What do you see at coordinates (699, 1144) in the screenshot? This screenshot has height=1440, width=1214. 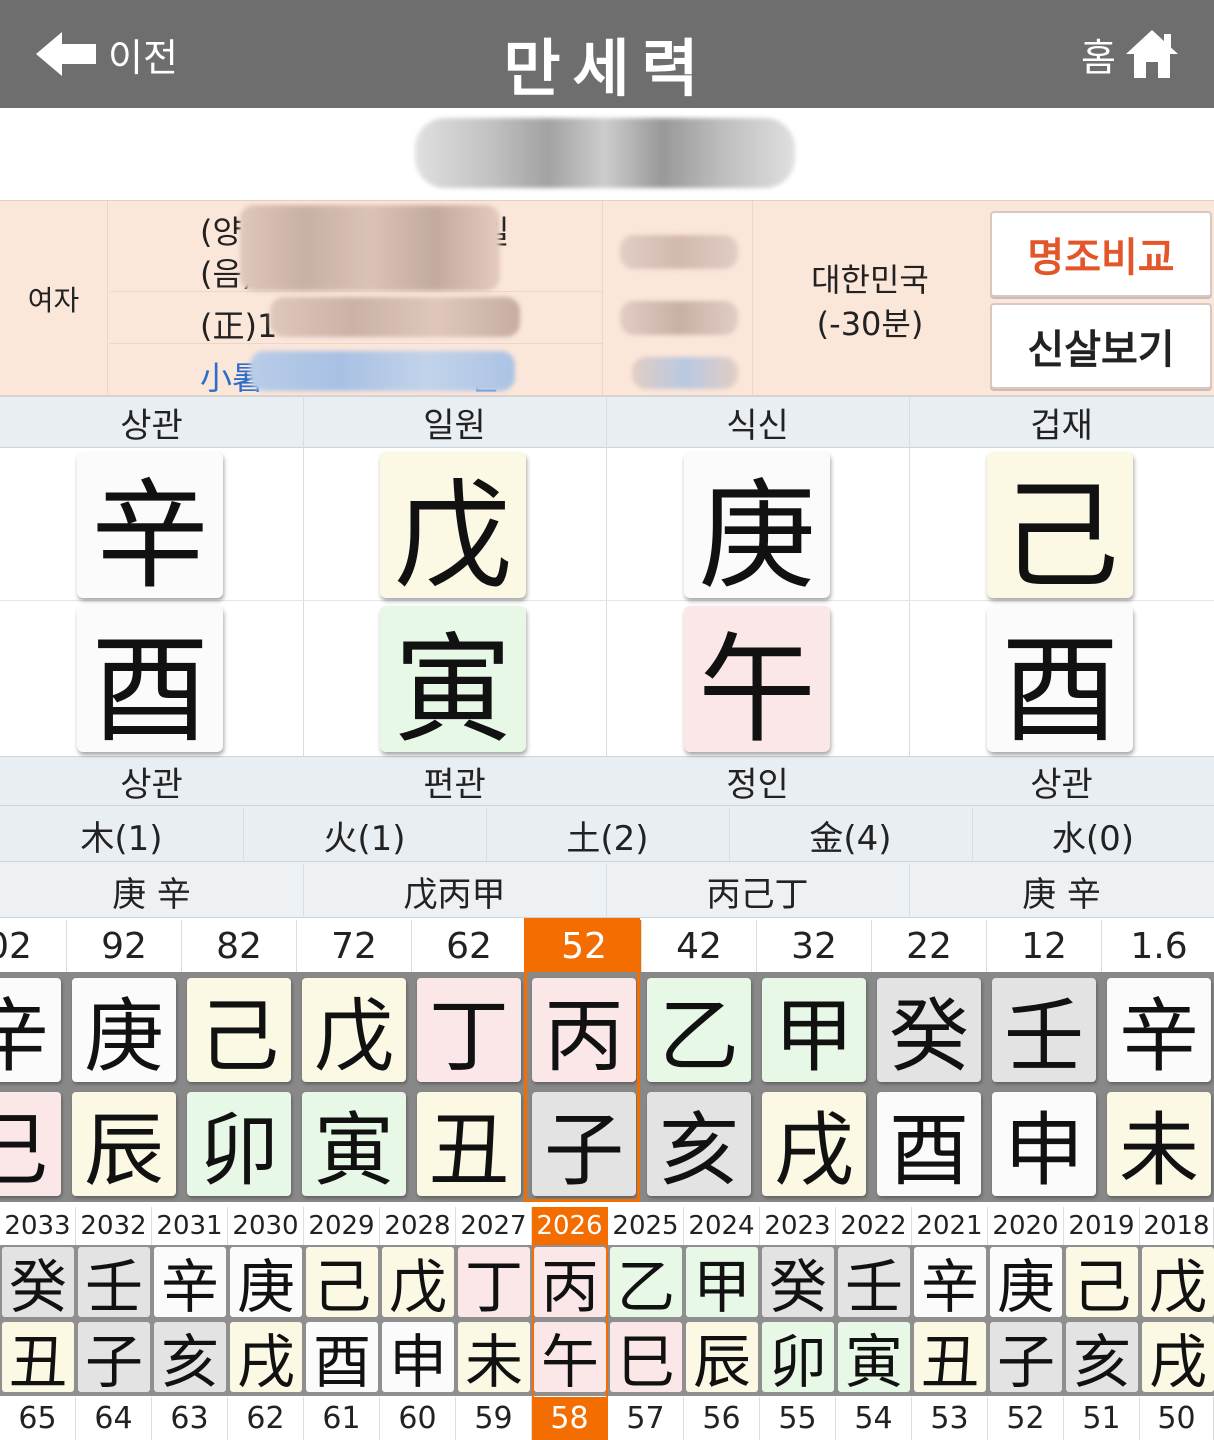 I see `daeun-branch-tile: 亥` at bounding box center [699, 1144].